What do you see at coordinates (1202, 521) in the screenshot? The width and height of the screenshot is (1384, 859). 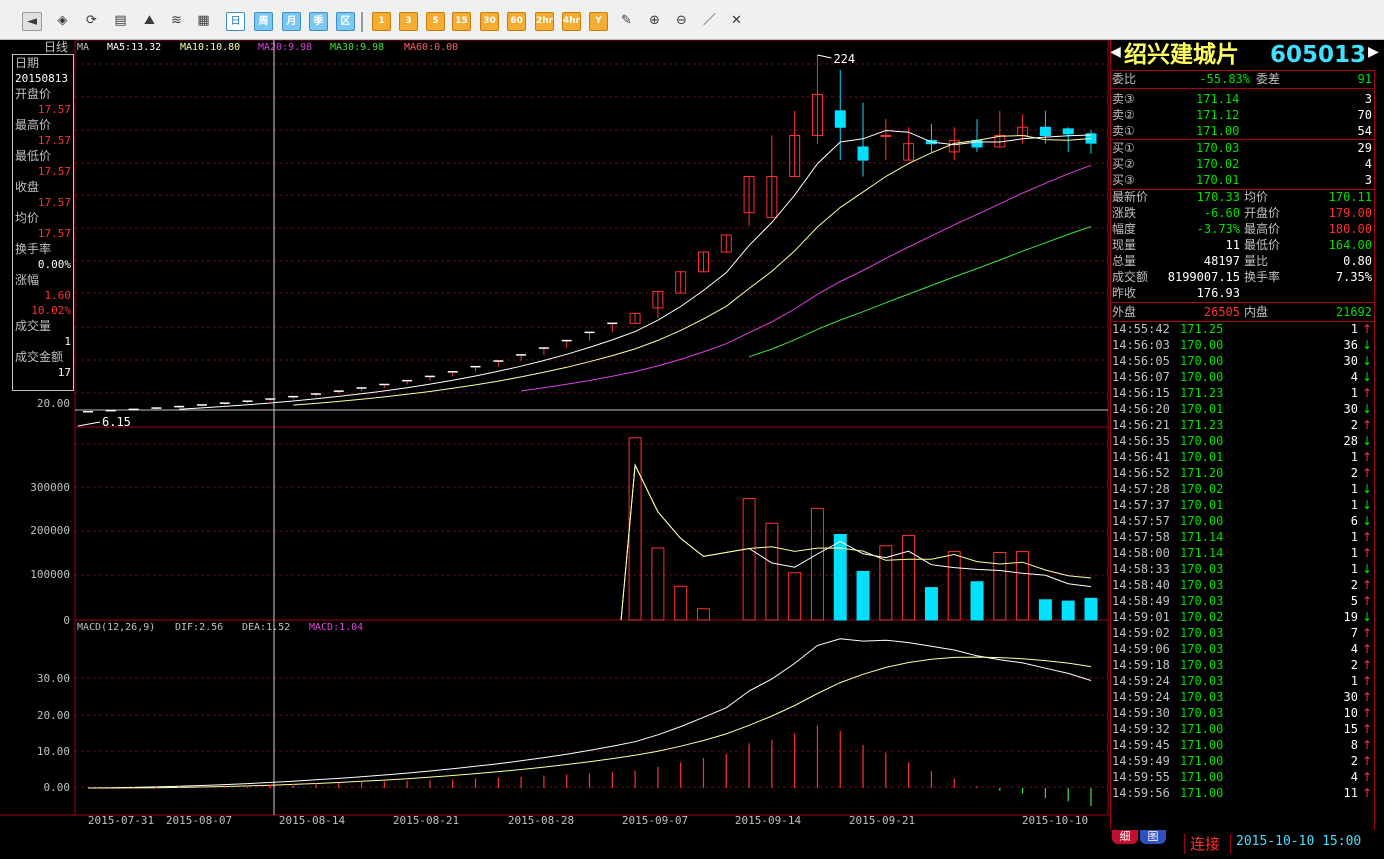 I see `tick-price: 170.00` at bounding box center [1202, 521].